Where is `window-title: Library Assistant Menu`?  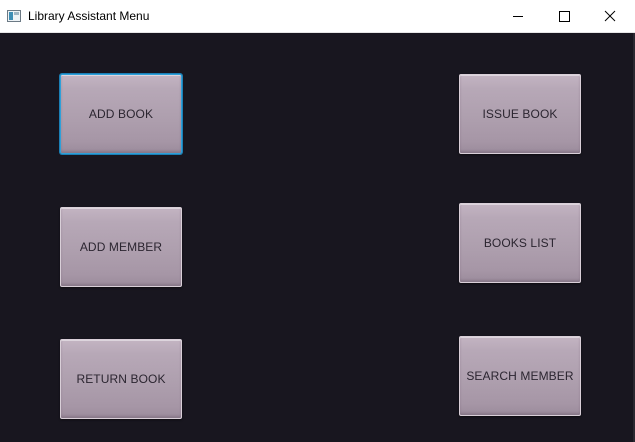
window-title: Library Assistant Menu is located at coordinates (89, 16).